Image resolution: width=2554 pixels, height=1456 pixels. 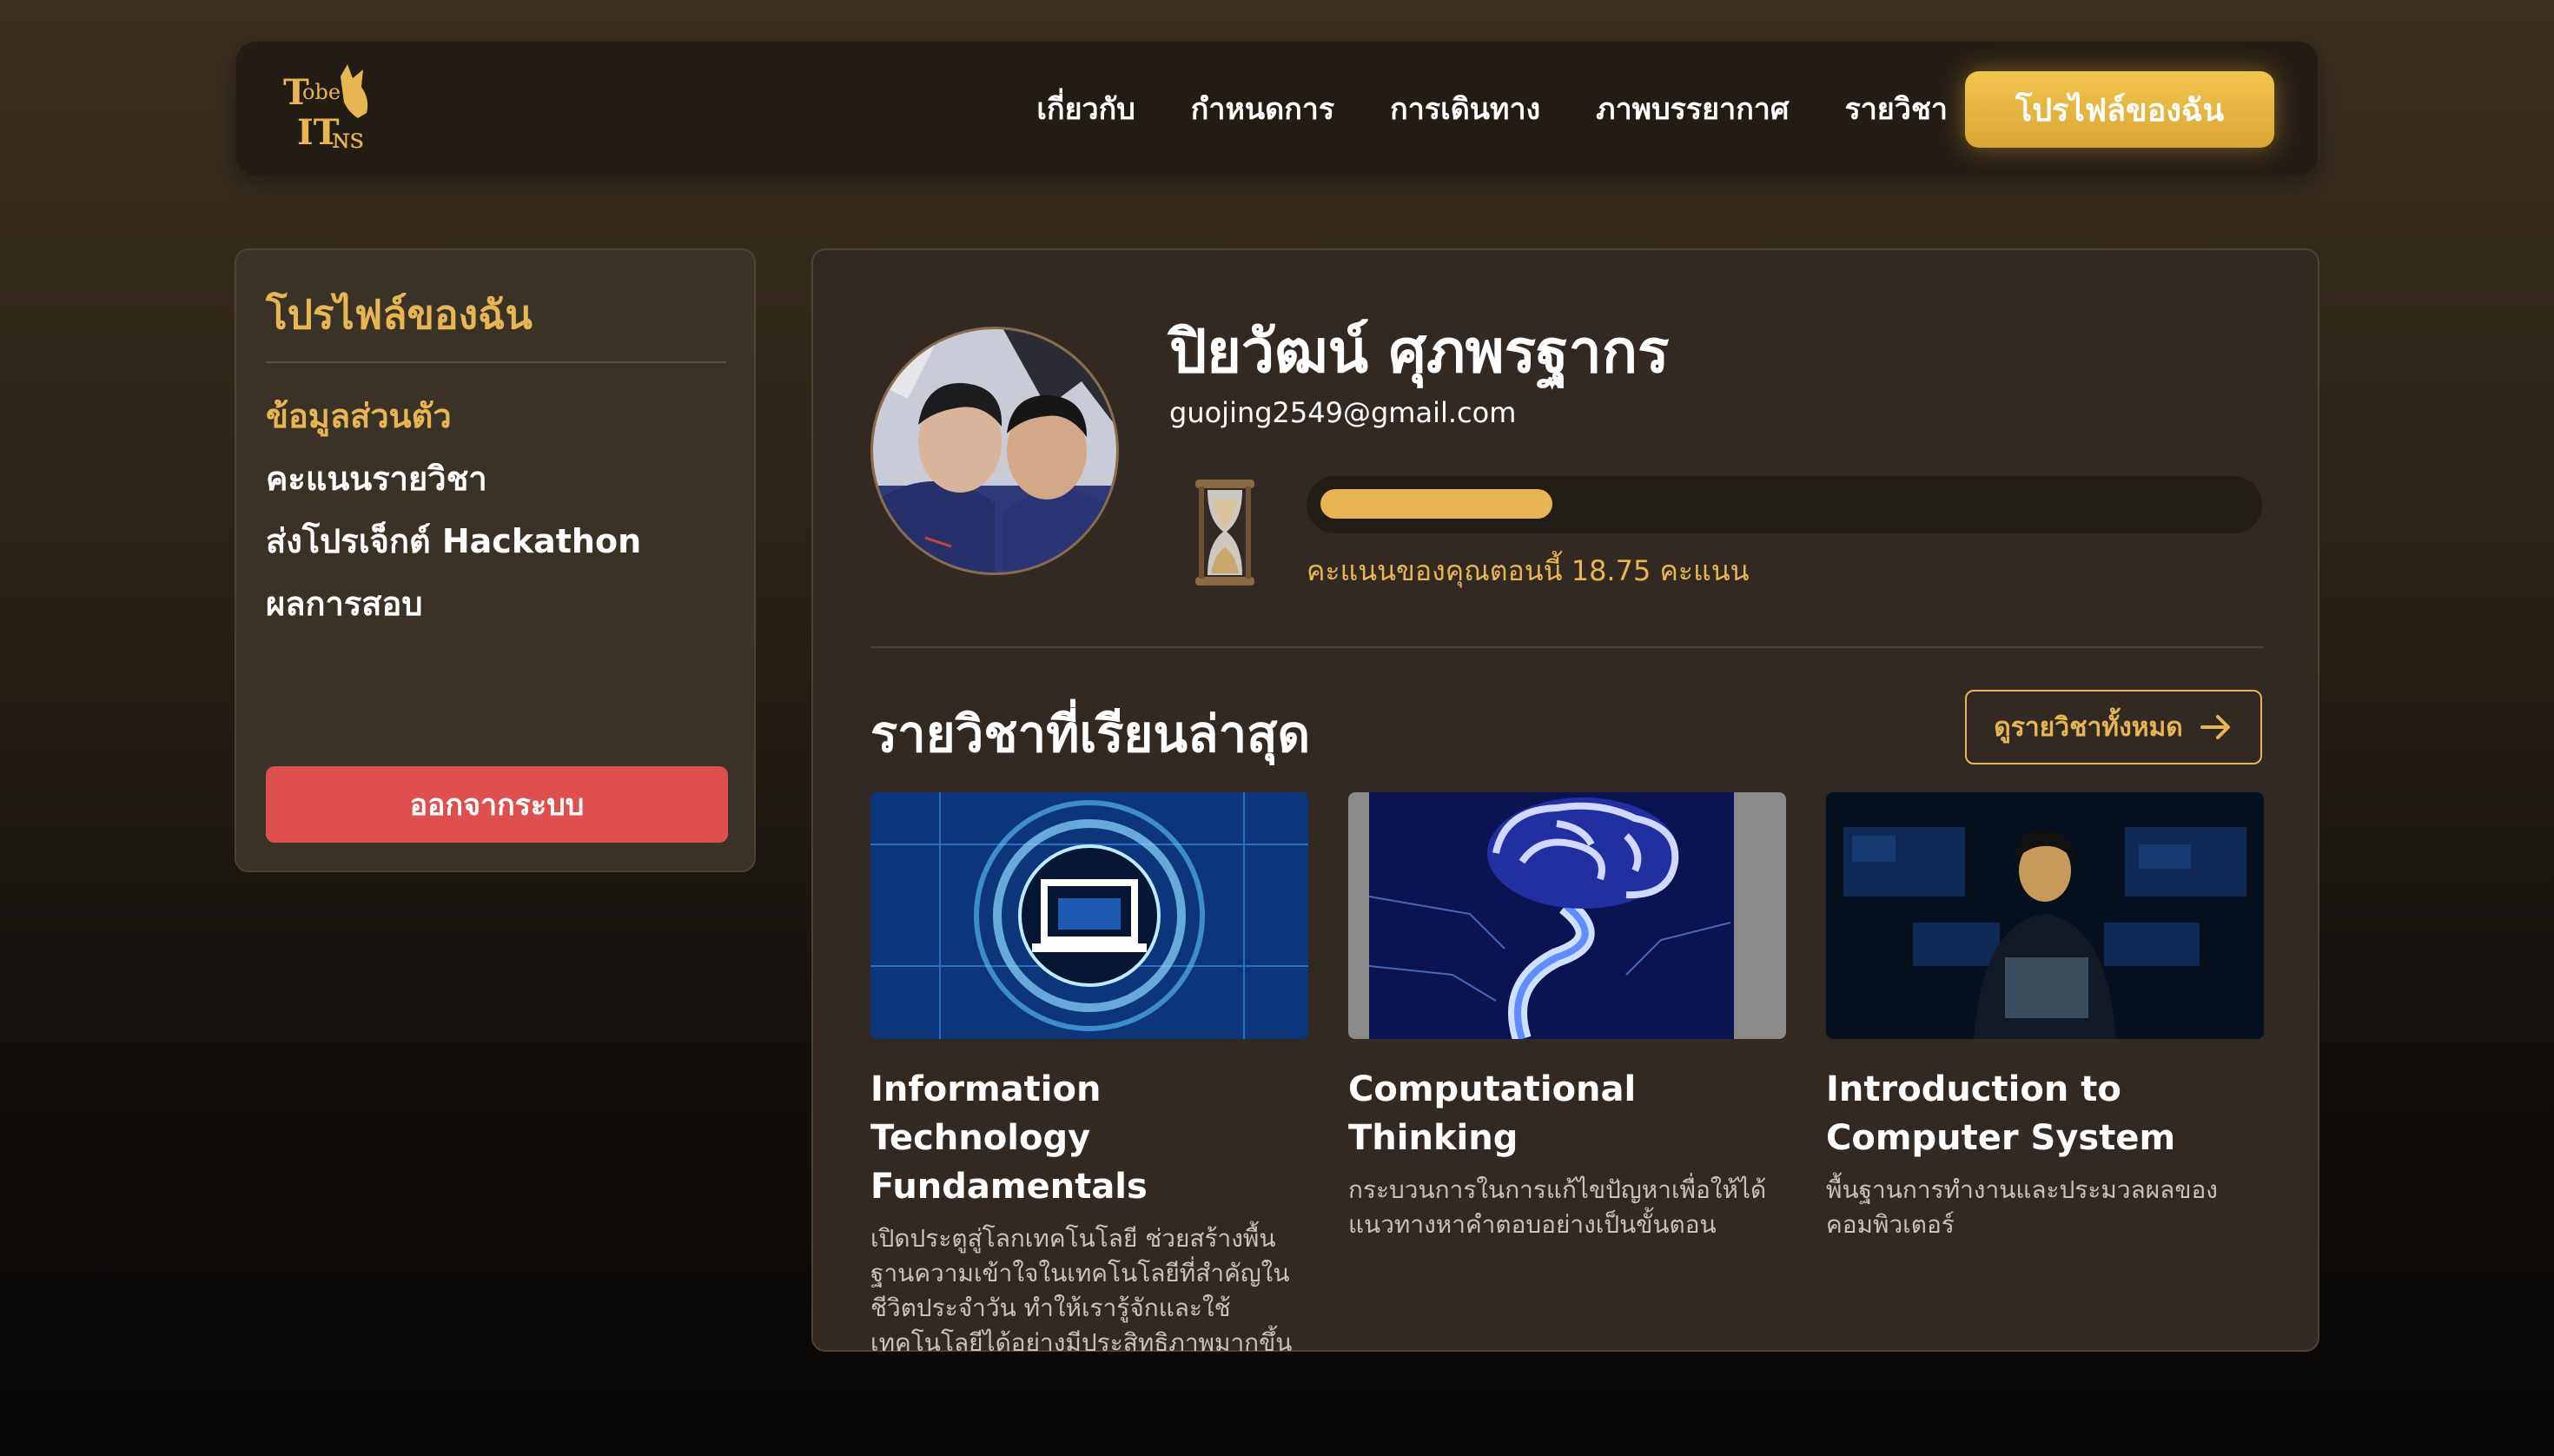 What do you see at coordinates (322, 92) in the screenshot?
I see `svg-text: obe` at bounding box center [322, 92].